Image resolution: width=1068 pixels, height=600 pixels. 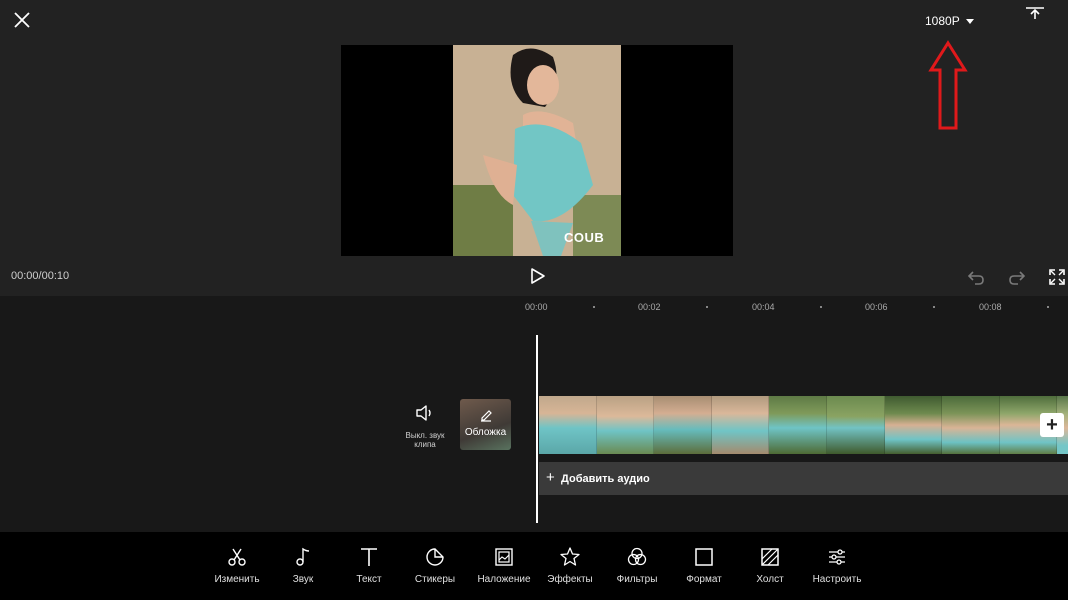 What do you see at coordinates (976, 277) in the screenshot?
I see `undo-icon` at bounding box center [976, 277].